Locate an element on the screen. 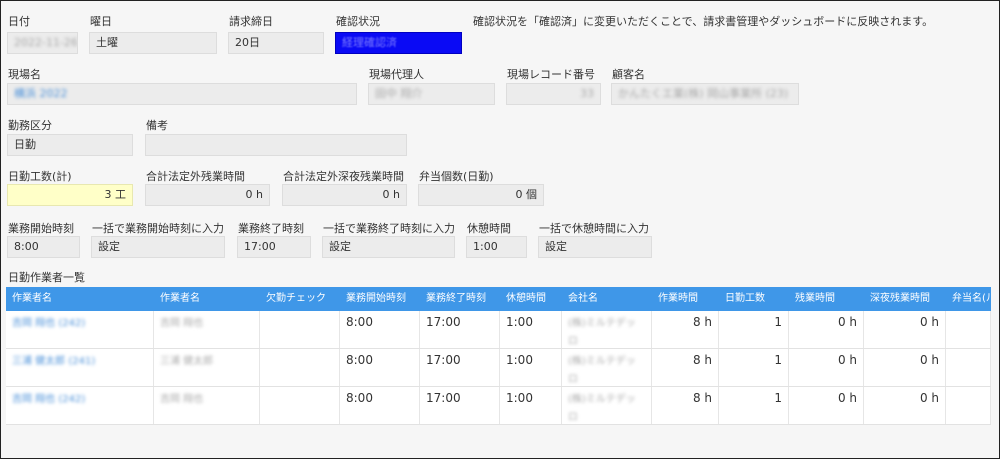  column-header: 弁当名(ル) is located at coordinates (968, 299).